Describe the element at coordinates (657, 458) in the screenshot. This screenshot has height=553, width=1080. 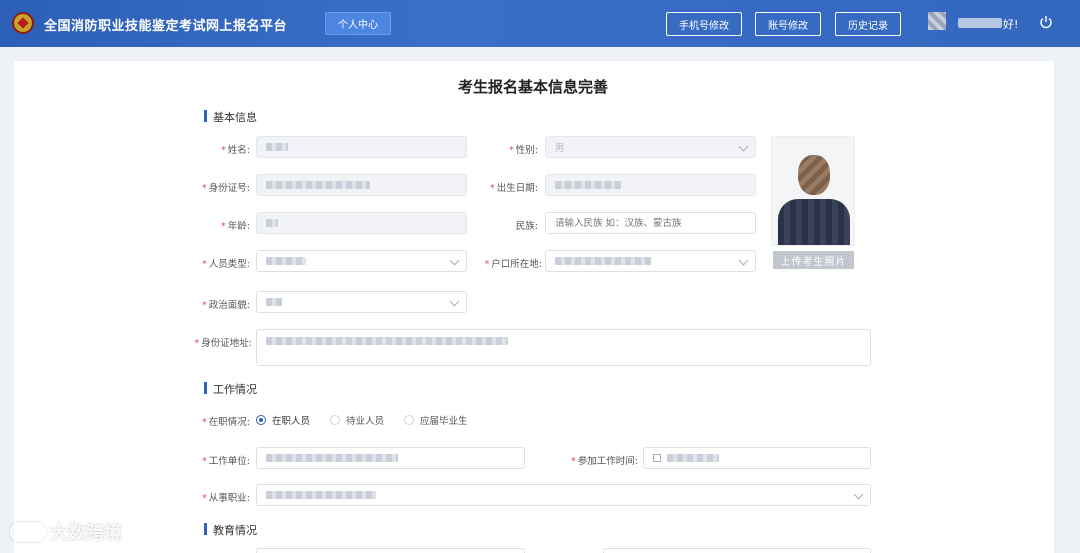
I see `calendar-icon` at that location.